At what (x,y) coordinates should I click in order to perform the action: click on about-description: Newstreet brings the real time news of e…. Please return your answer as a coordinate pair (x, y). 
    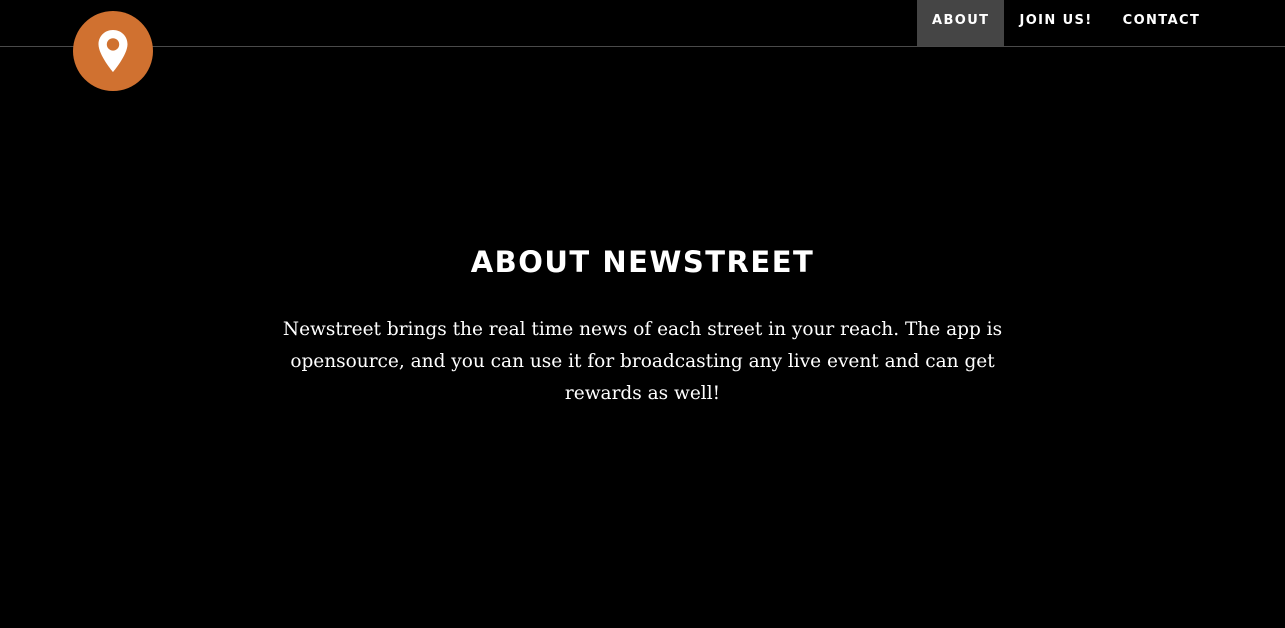
    Looking at the image, I should click on (642, 361).